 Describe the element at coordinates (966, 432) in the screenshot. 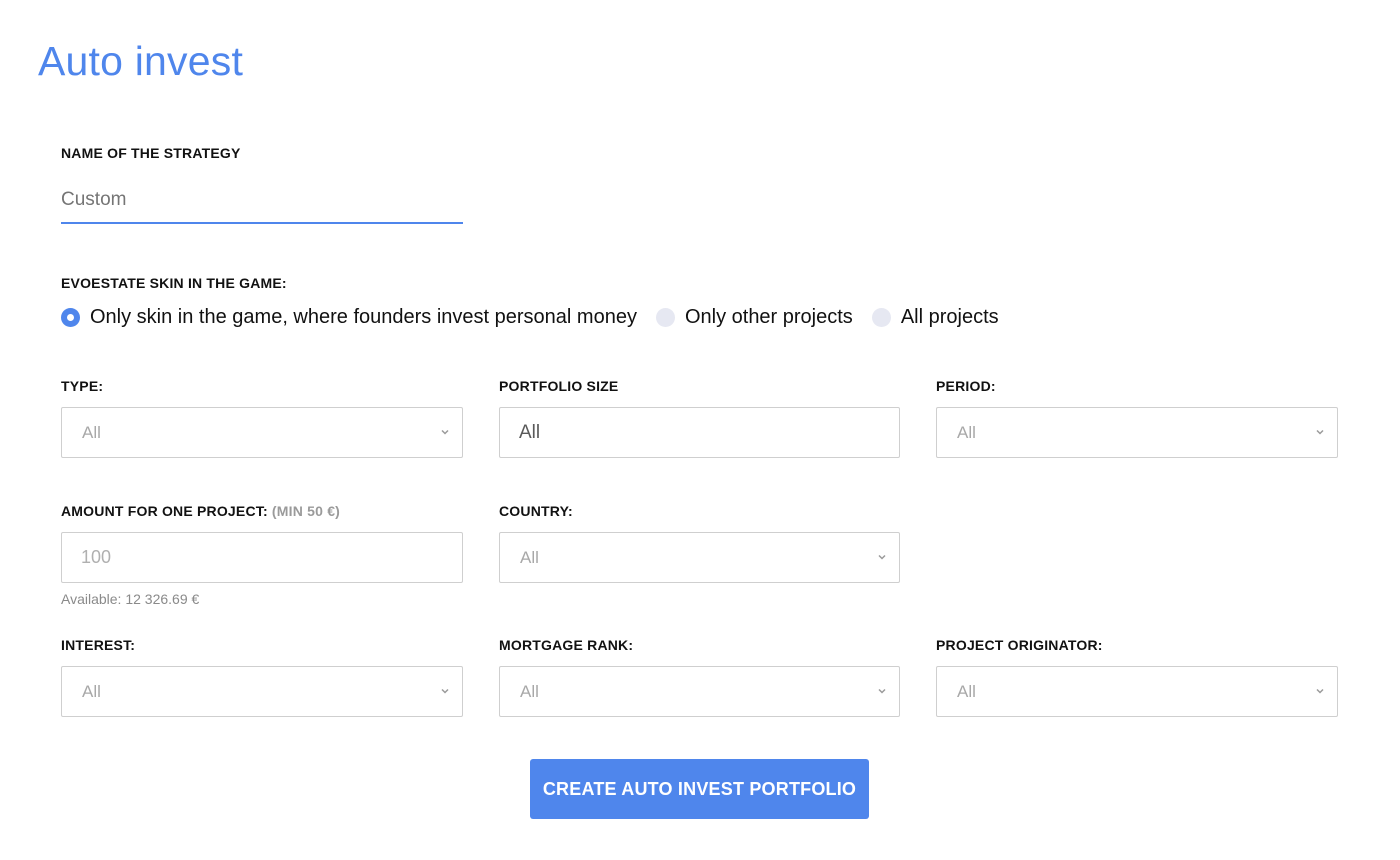

I see `period-select-value: All` at that location.